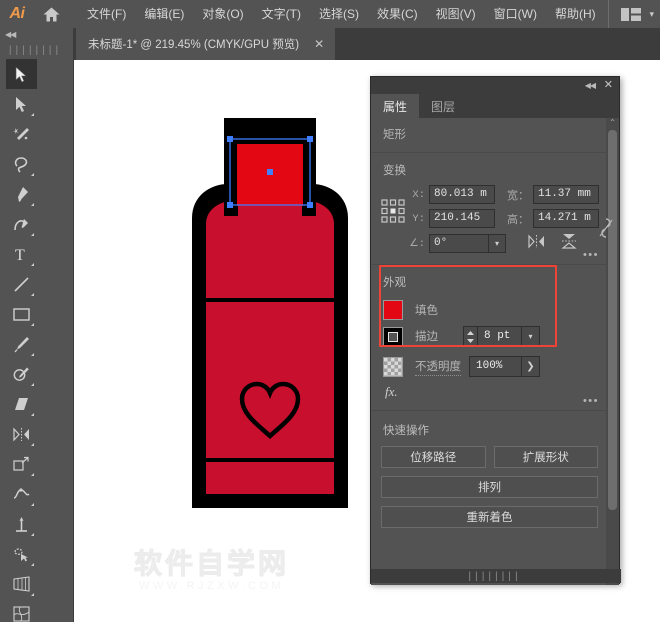 The image size is (660, 622). I want to click on quick-actions-section: 快速操作 位移路径 扩展形状 排列 重新着色, so click(489, 478).